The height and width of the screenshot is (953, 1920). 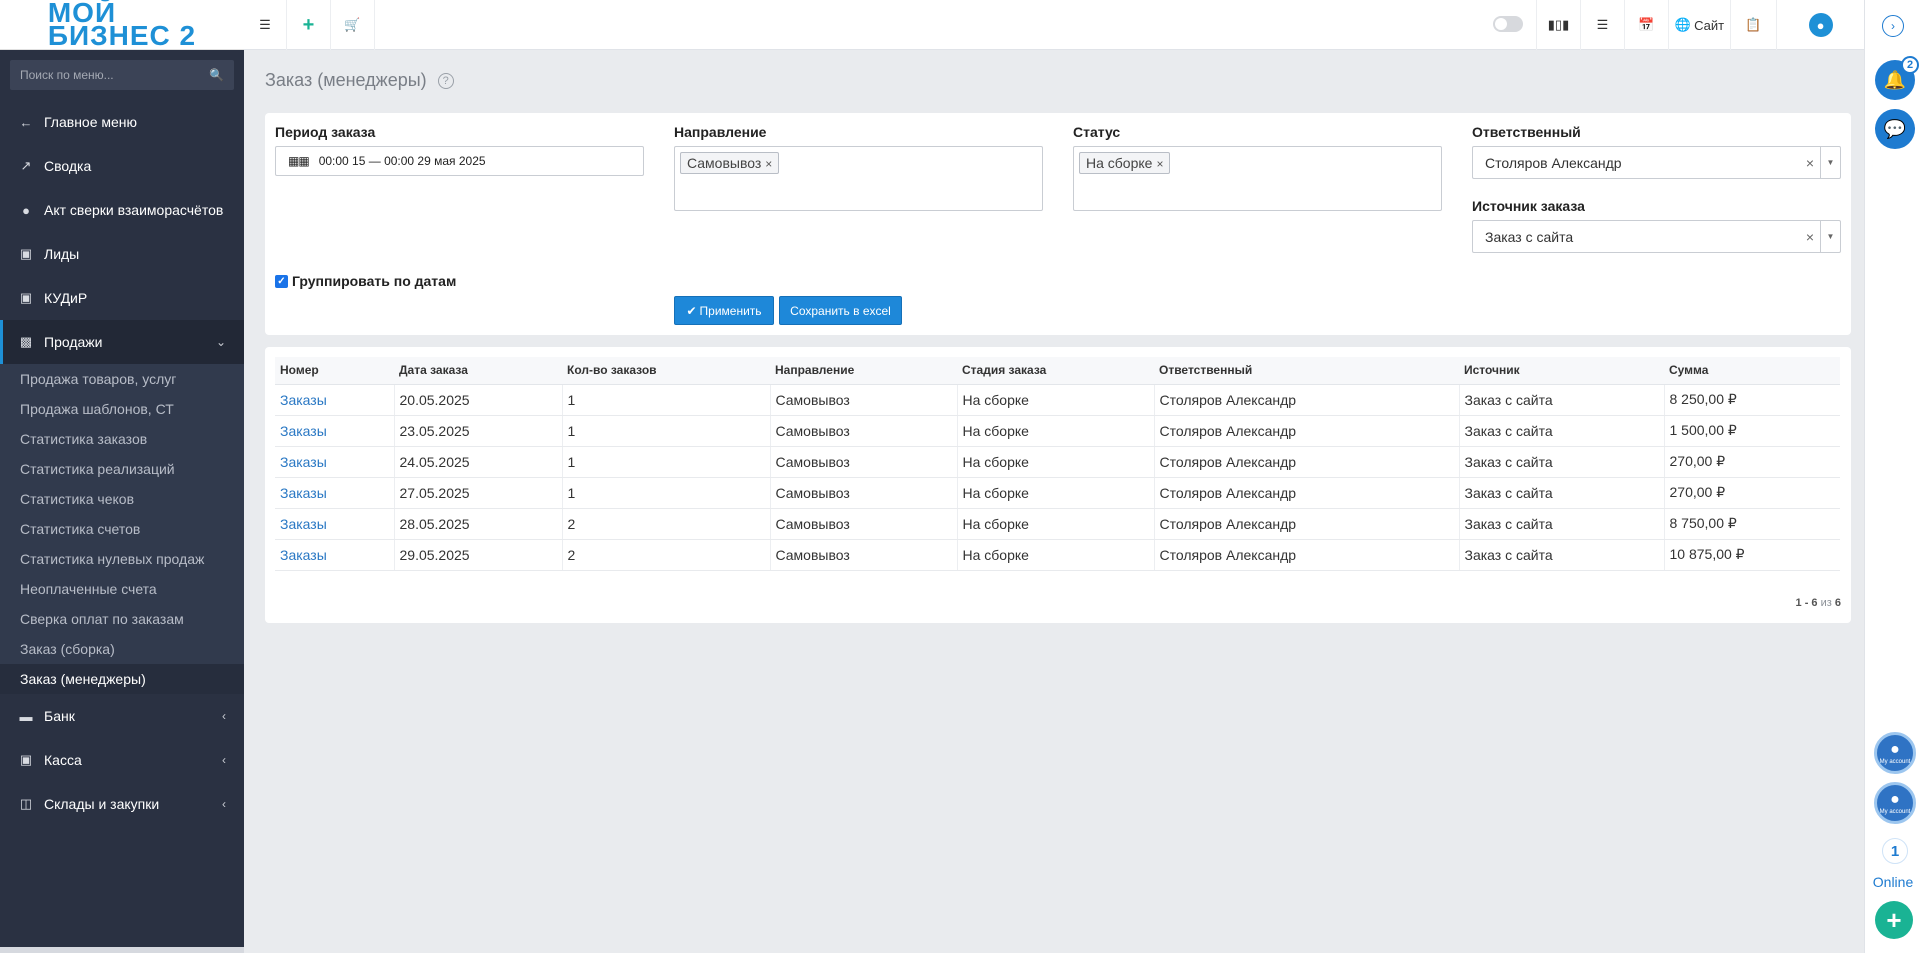 What do you see at coordinates (1699, 25) in the screenshot?
I see `site-button: 🌐 Сайт` at bounding box center [1699, 25].